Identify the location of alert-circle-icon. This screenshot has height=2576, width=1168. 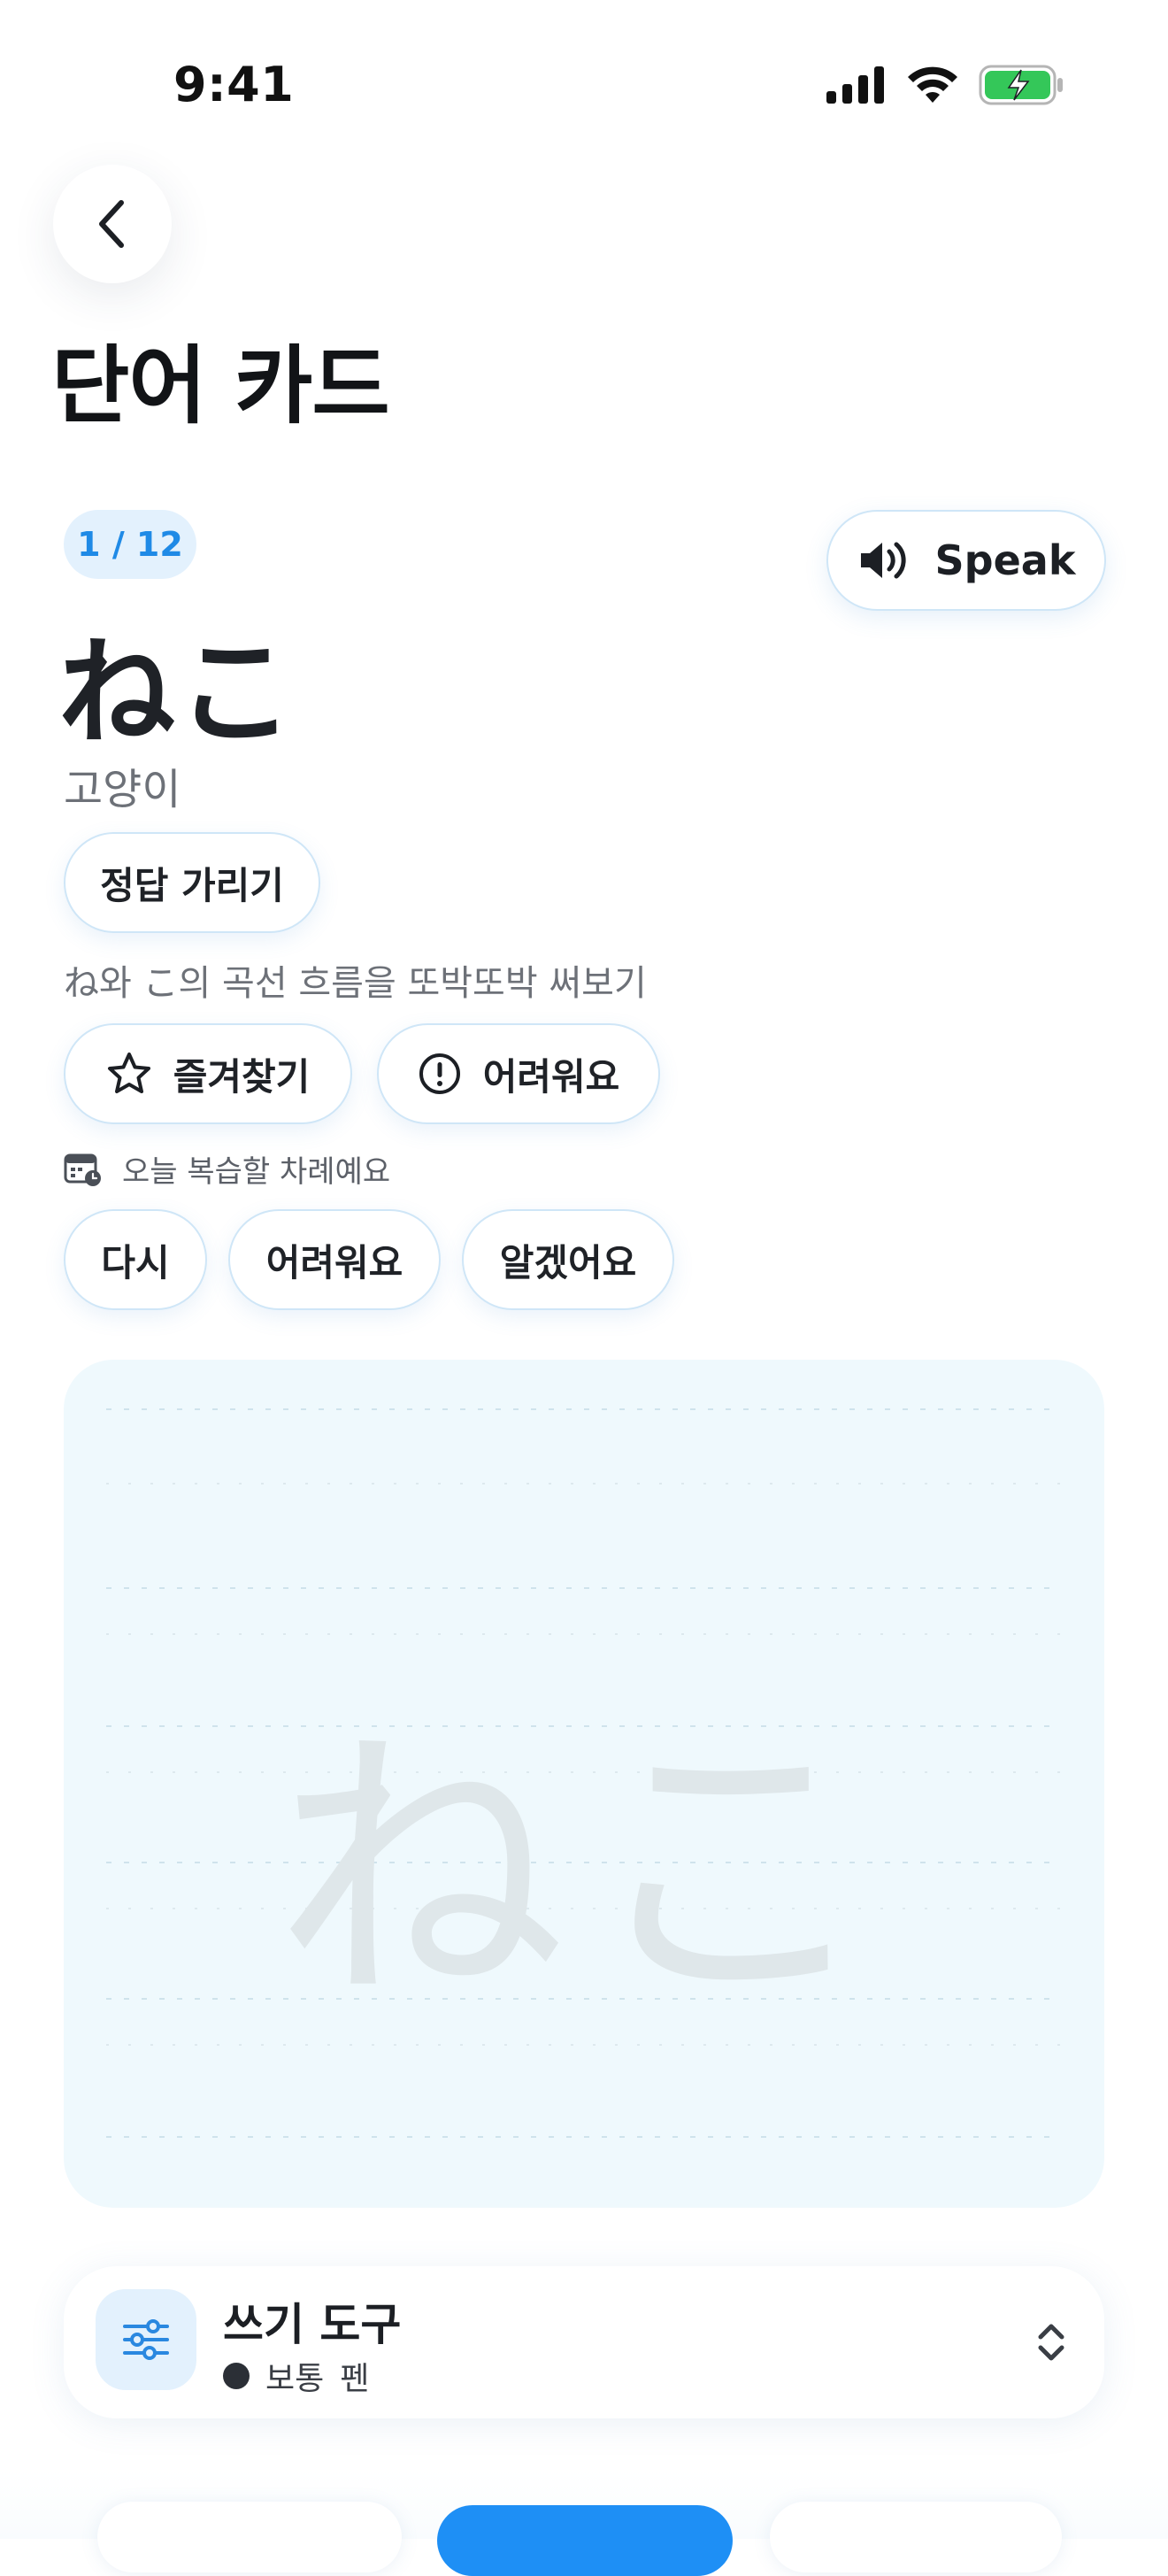
(440, 1073).